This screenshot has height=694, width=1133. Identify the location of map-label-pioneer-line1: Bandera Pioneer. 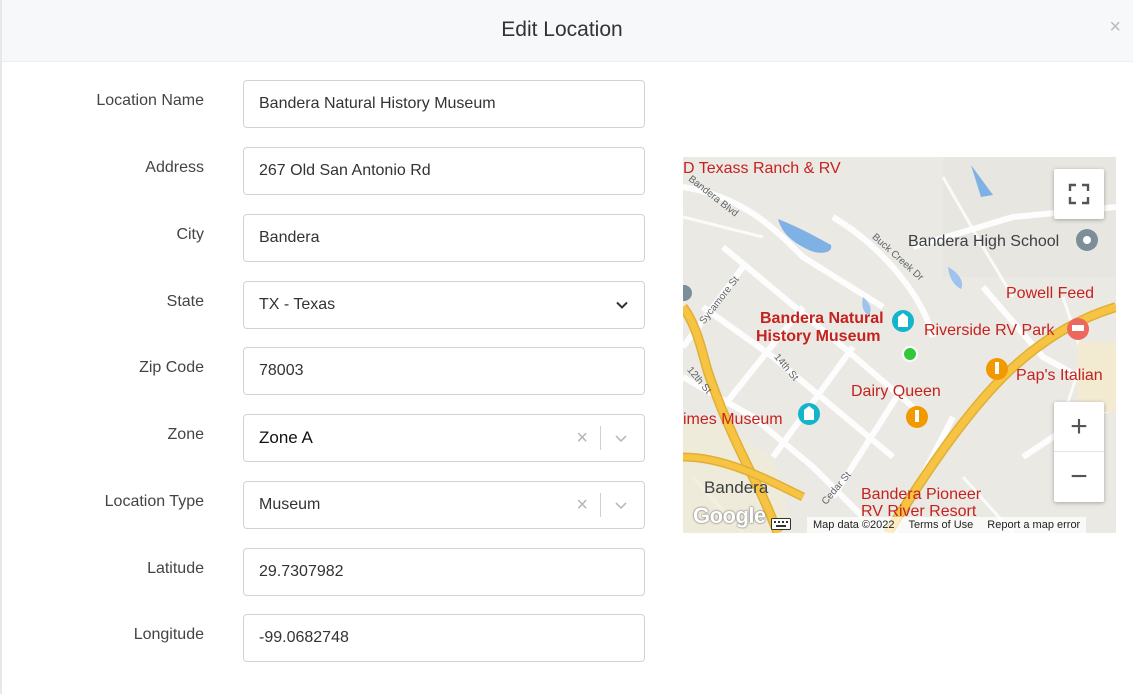
(921, 494).